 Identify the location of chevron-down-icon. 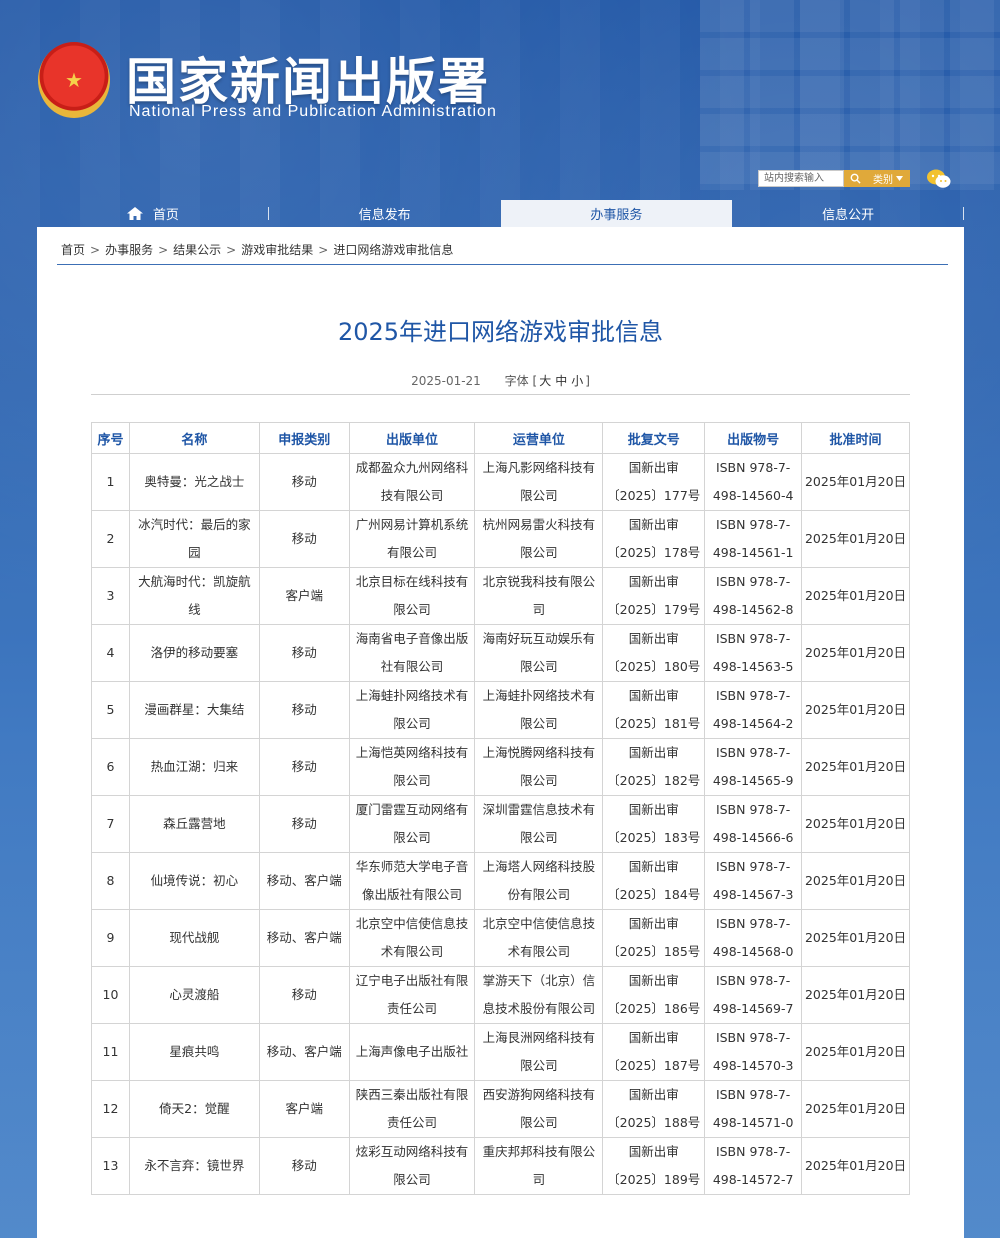
(899, 178).